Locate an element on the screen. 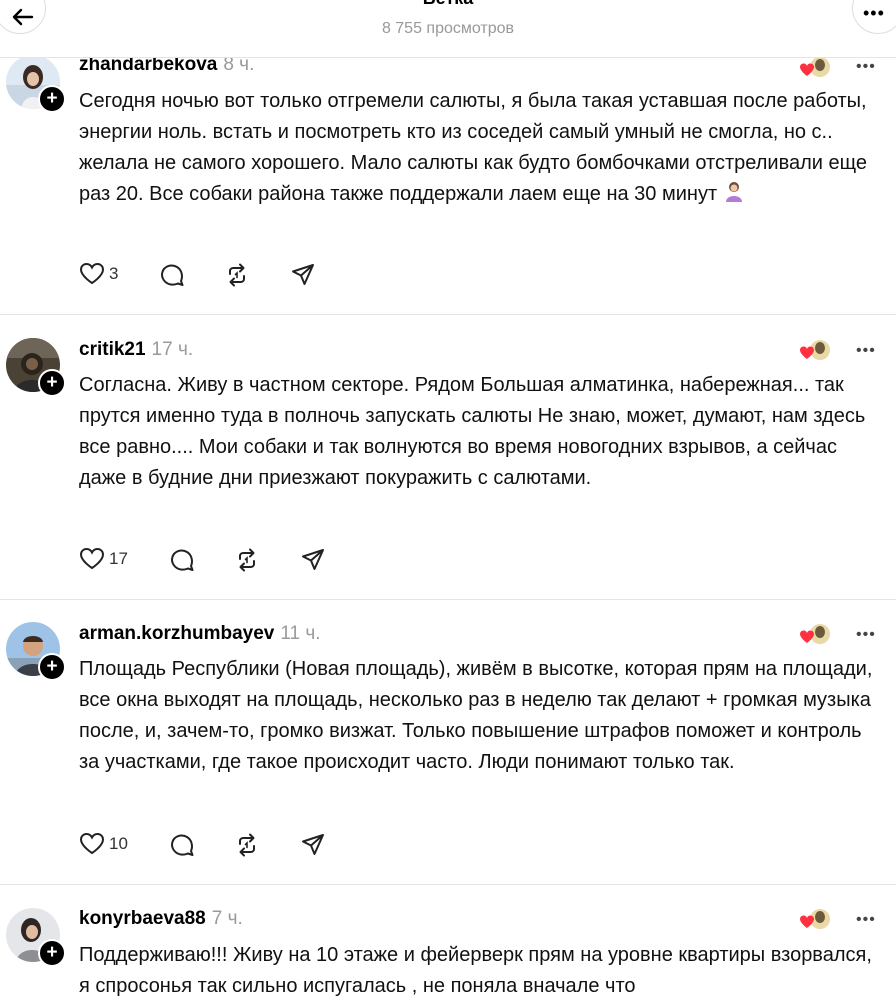 This screenshot has width=896, height=1002. like-button: 17 is located at coordinates (103, 559).